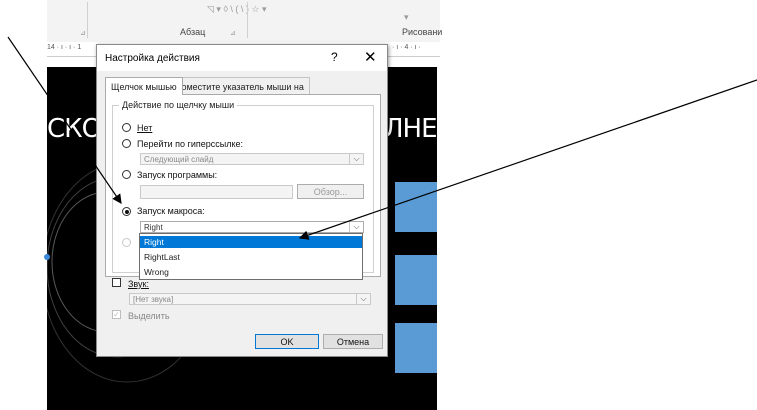 This screenshot has height=410, width=757. Describe the element at coordinates (126, 242) in the screenshot. I see `radio-object-action` at that location.